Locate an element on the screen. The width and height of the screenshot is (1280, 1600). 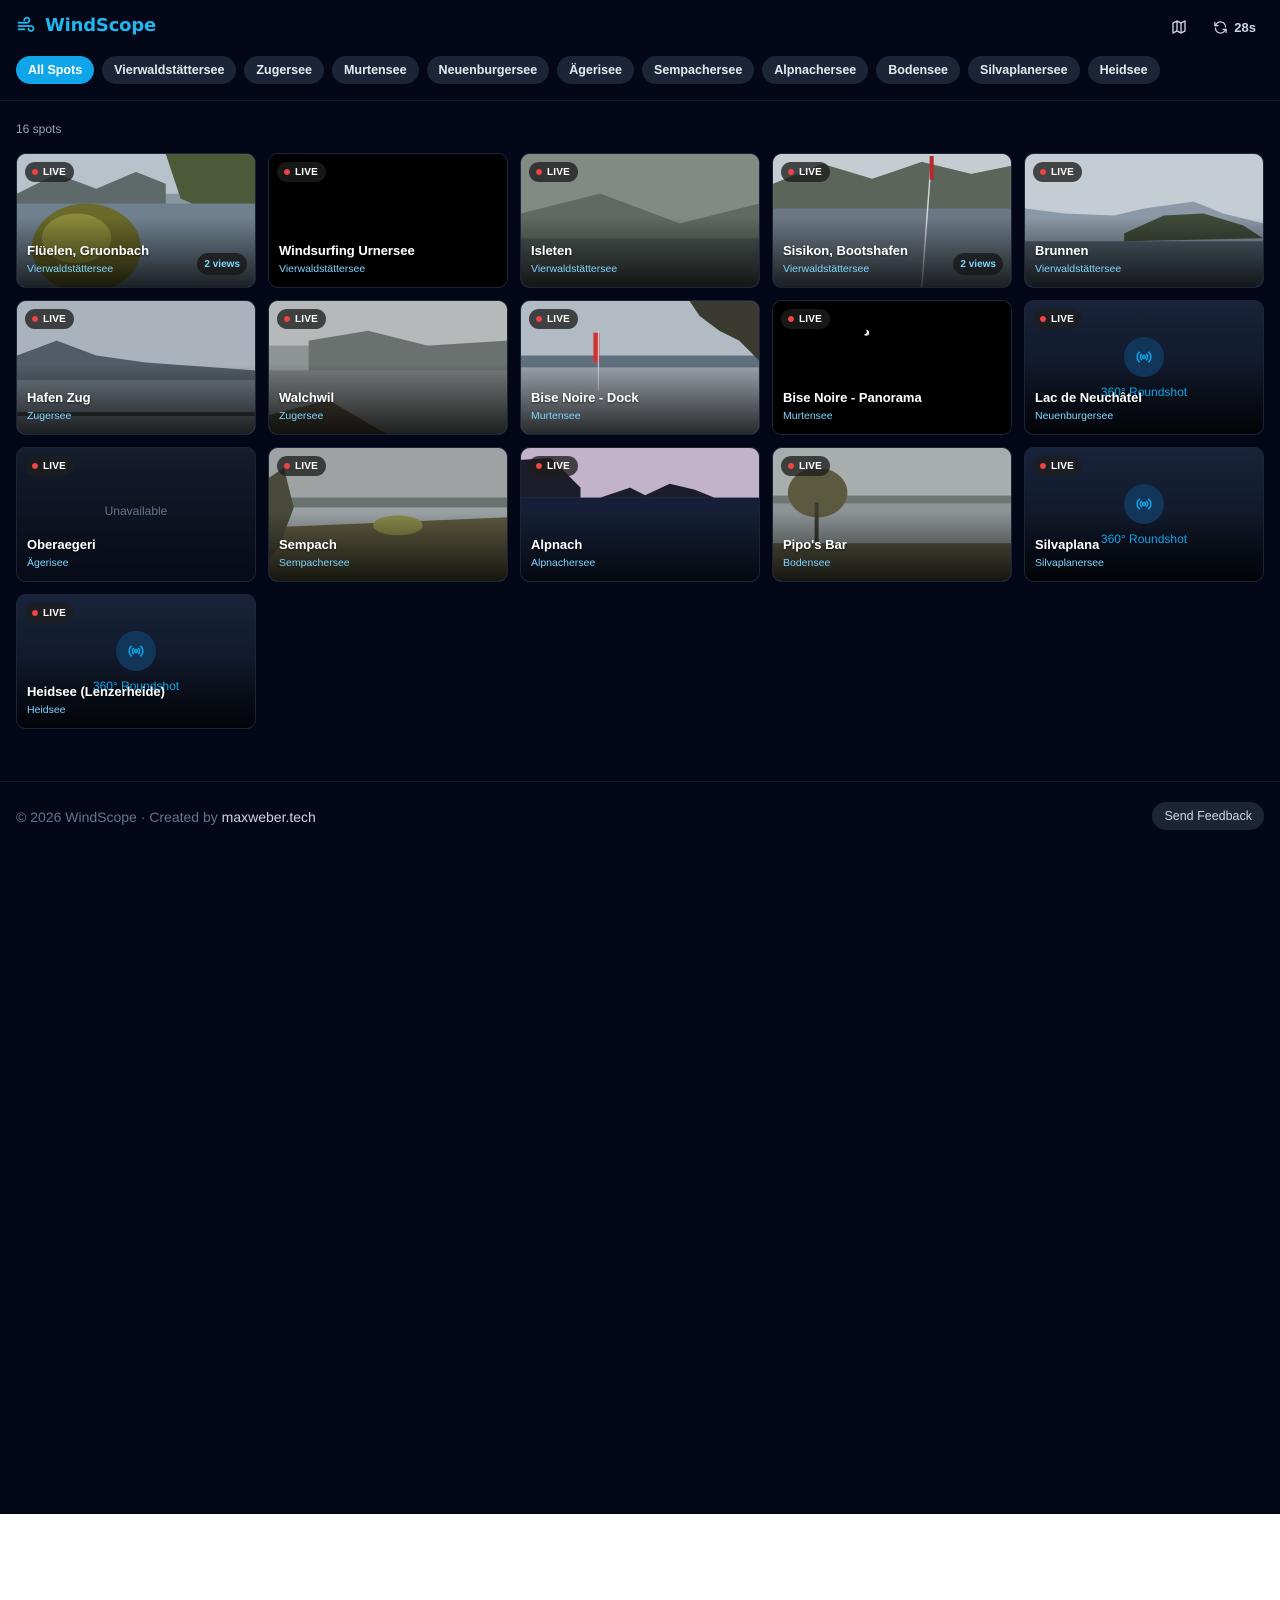
unavailable-label: Unavailable is located at coordinates (136, 511).